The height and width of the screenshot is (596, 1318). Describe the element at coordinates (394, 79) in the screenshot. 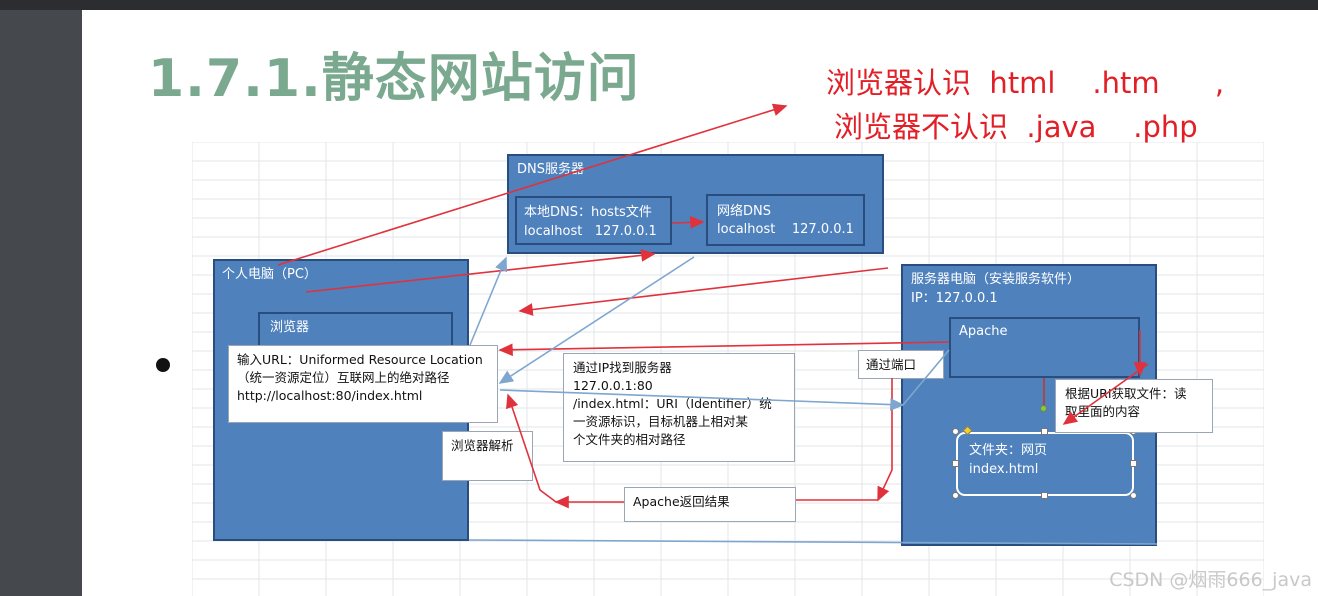

I see `slide-title: 1.7.1.静态网站访问` at that location.